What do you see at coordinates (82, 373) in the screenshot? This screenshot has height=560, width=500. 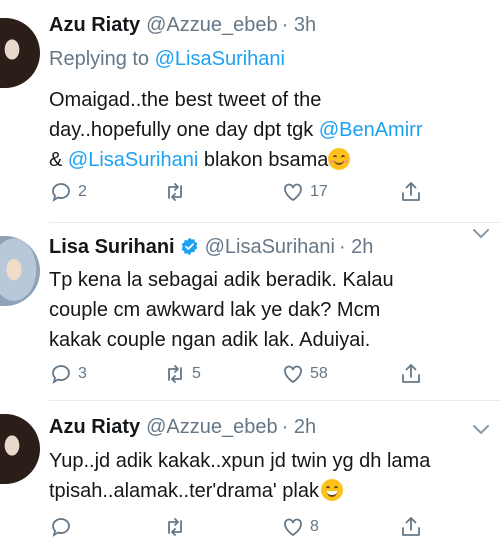 I see `reply-count: 3` at bounding box center [82, 373].